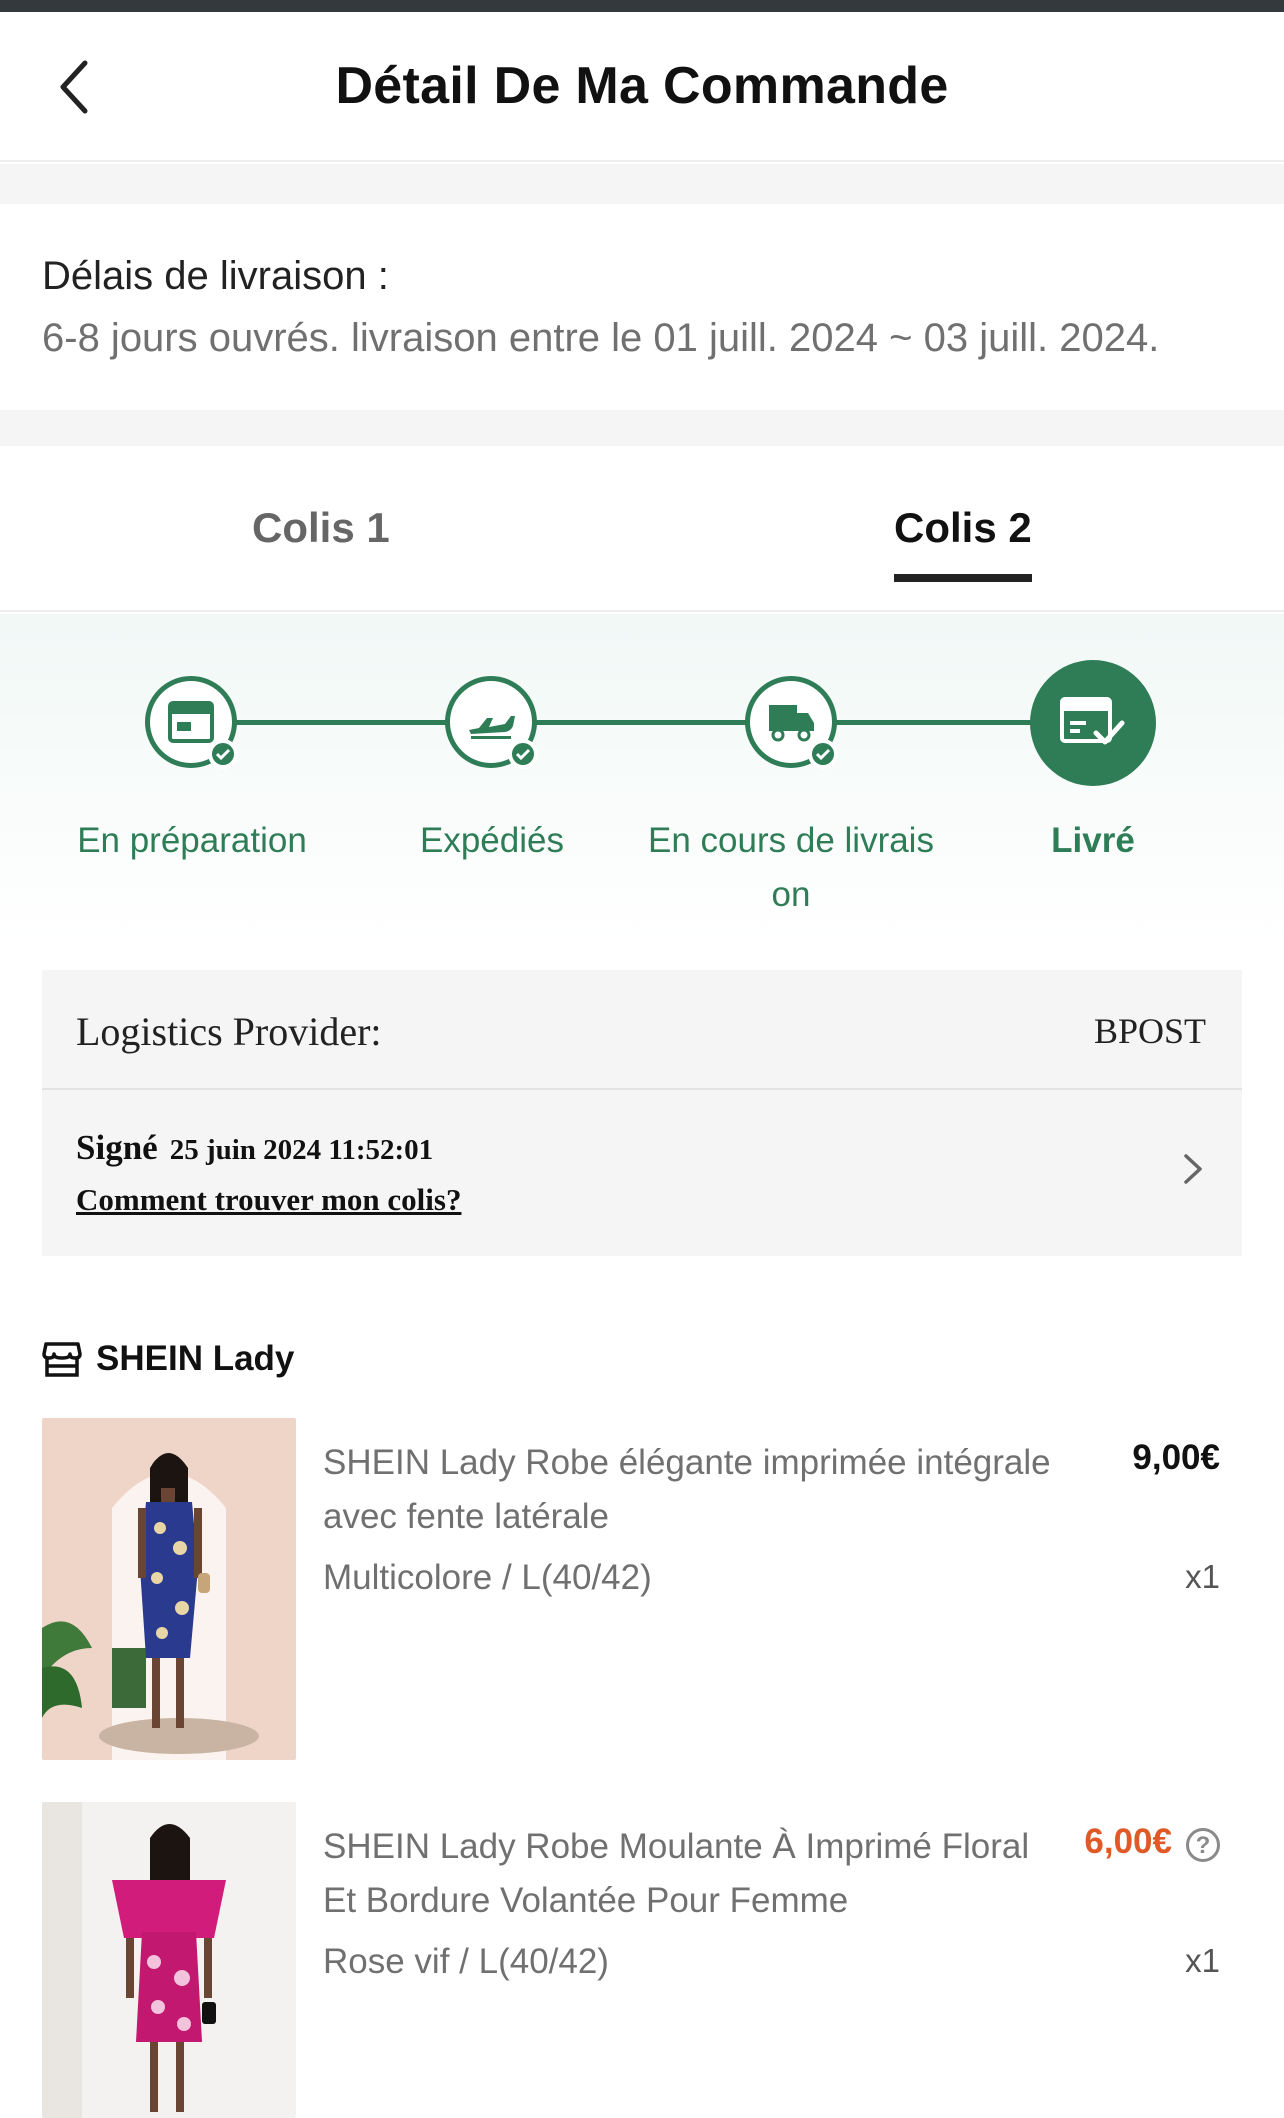  I want to click on logistics-provider-label: Logistics Provider:, so click(229, 1031).